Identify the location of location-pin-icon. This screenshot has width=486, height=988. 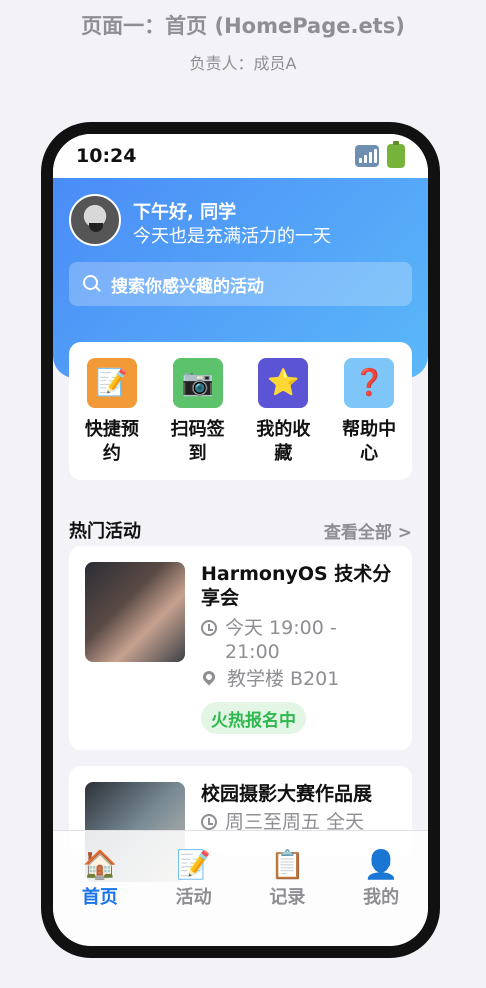
(209, 677).